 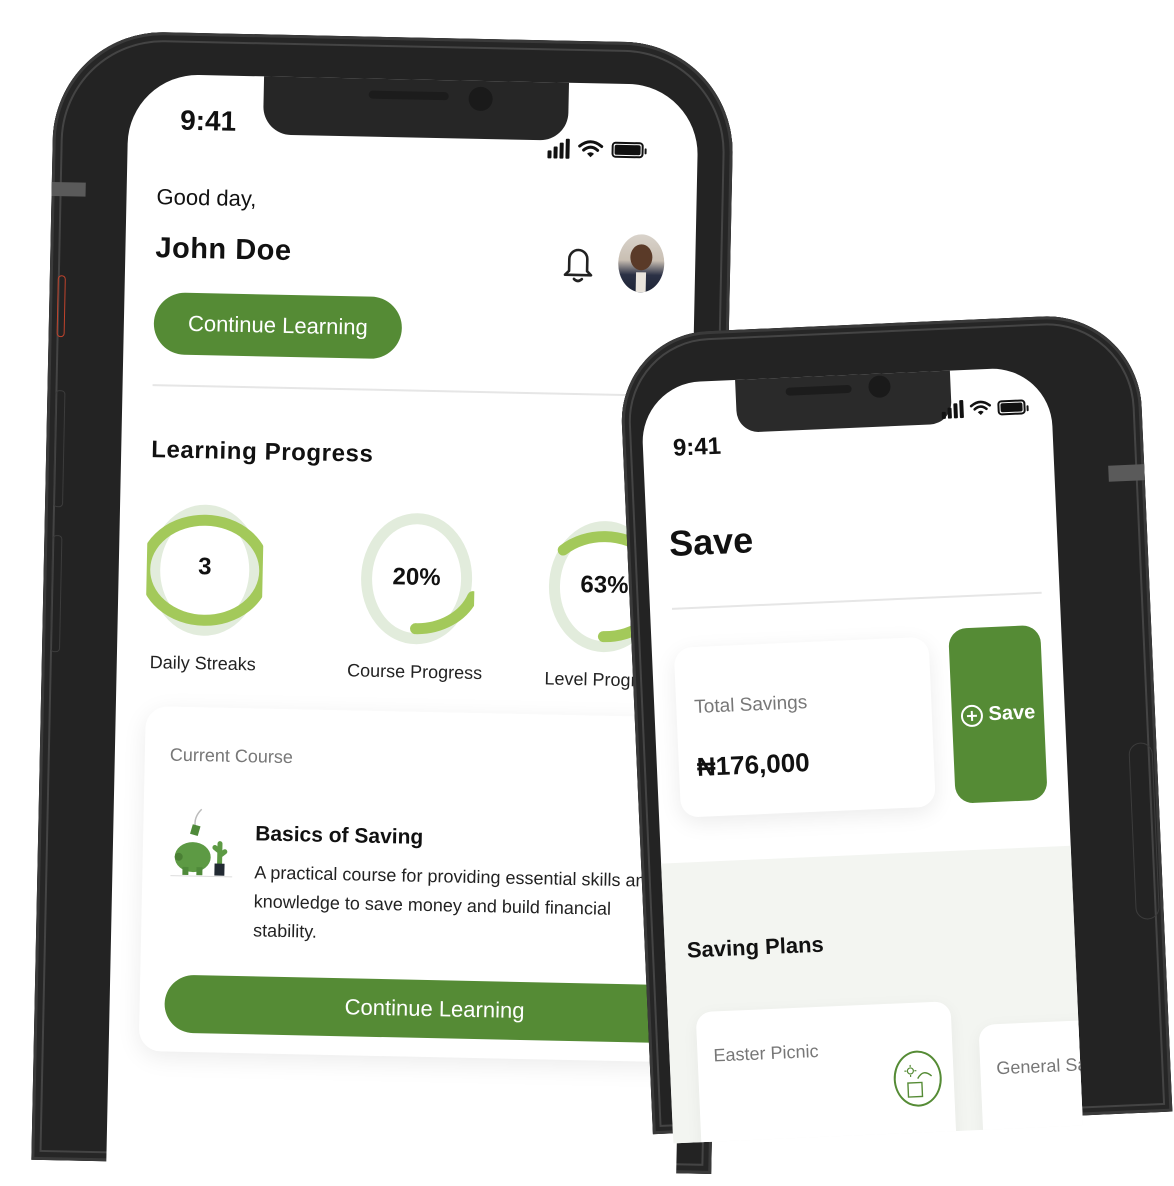 I want to click on avatar-face, so click(x=641, y=257).